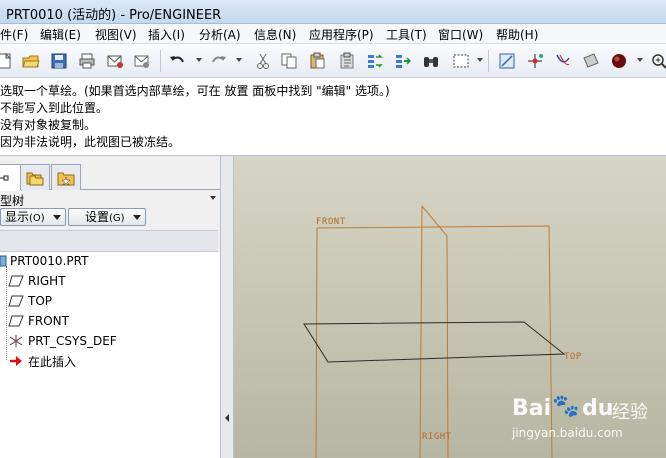 Image resolution: width=666 pixels, height=458 pixels. I want to click on regenerate-button, so click(375, 61).